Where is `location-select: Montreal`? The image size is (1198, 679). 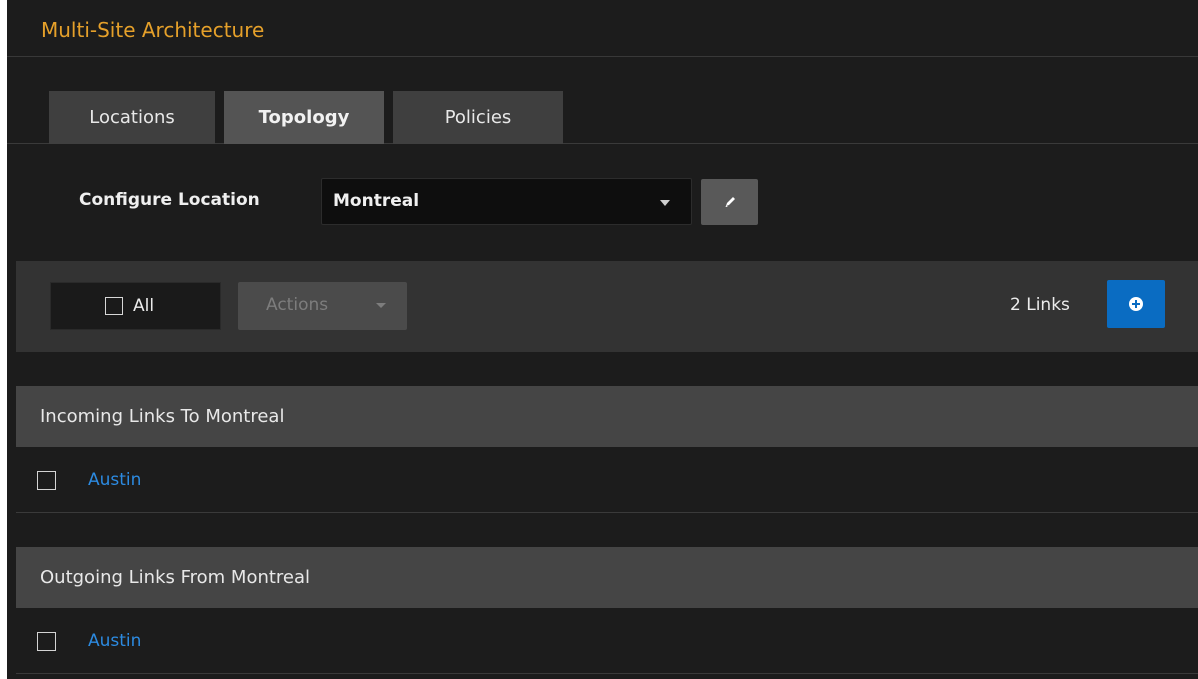 location-select: Montreal is located at coordinates (506, 201).